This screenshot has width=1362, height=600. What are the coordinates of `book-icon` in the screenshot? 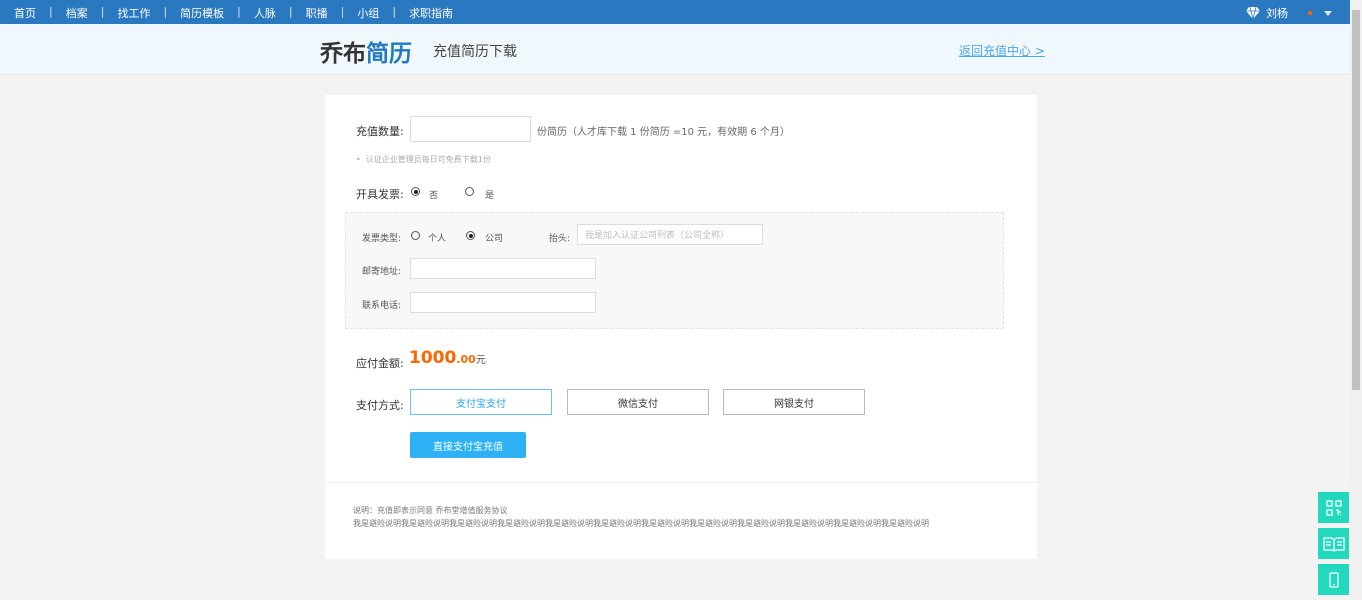 It's located at (1333, 544).